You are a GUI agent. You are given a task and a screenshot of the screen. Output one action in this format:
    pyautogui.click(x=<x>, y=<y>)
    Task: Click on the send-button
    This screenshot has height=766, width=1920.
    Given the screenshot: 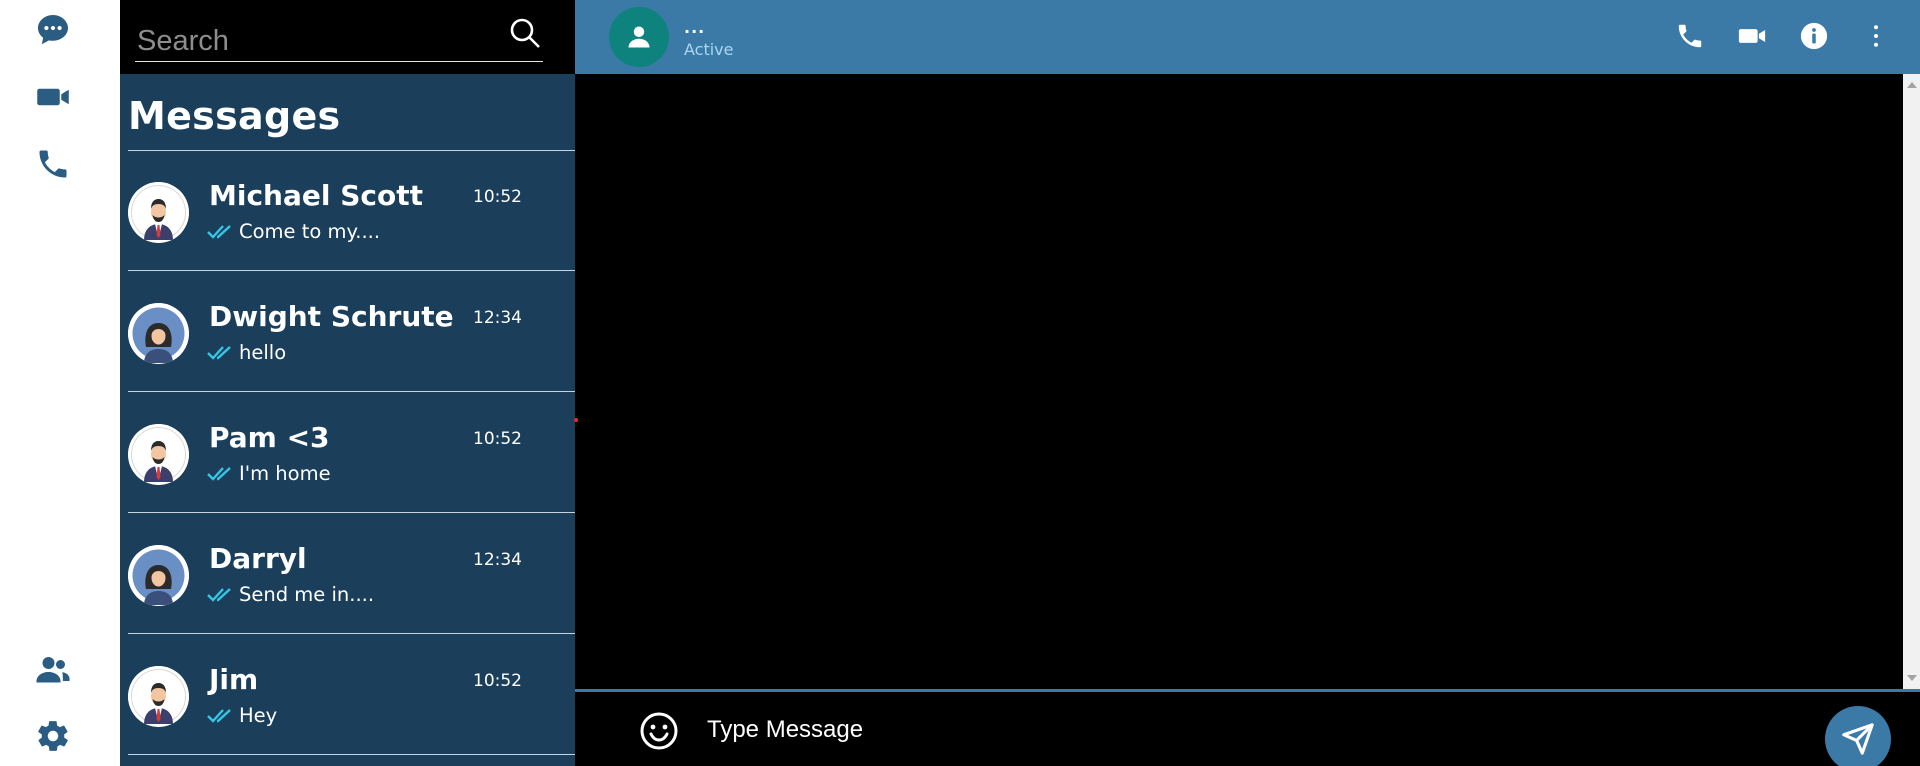 What is the action you would take?
    pyautogui.click(x=1858, y=736)
    